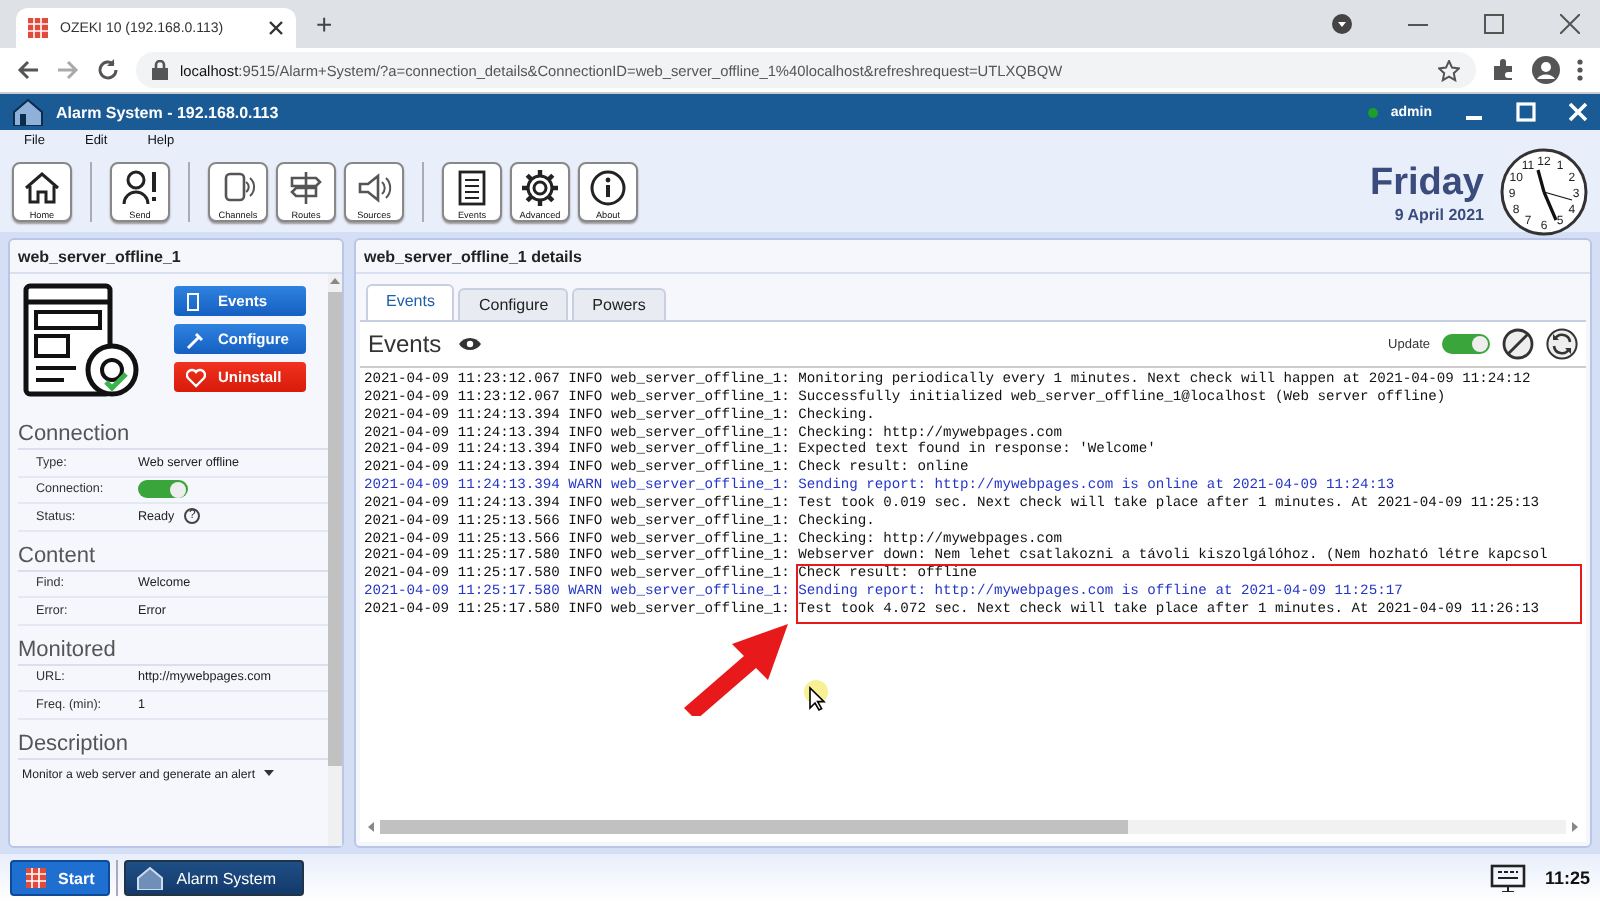 Image resolution: width=1600 pixels, height=902 pixels. What do you see at coordinates (1449, 70) in the screenshot?
I see `star-icon` at bounding box center [1449, 70].